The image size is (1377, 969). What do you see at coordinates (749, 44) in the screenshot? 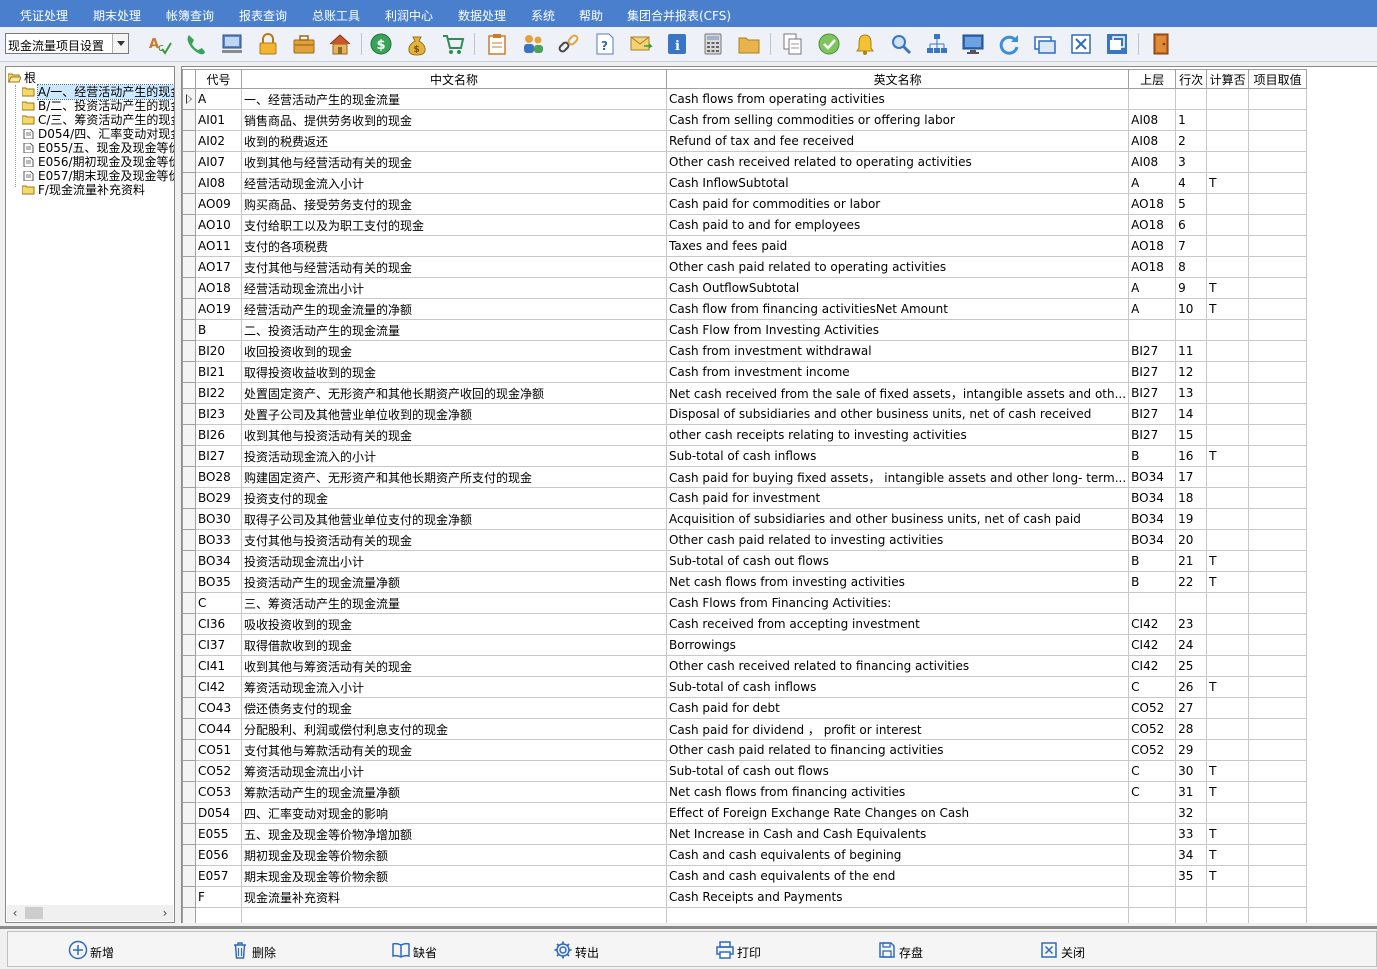
I see `folder-icon` at bounding box center [749, 44].